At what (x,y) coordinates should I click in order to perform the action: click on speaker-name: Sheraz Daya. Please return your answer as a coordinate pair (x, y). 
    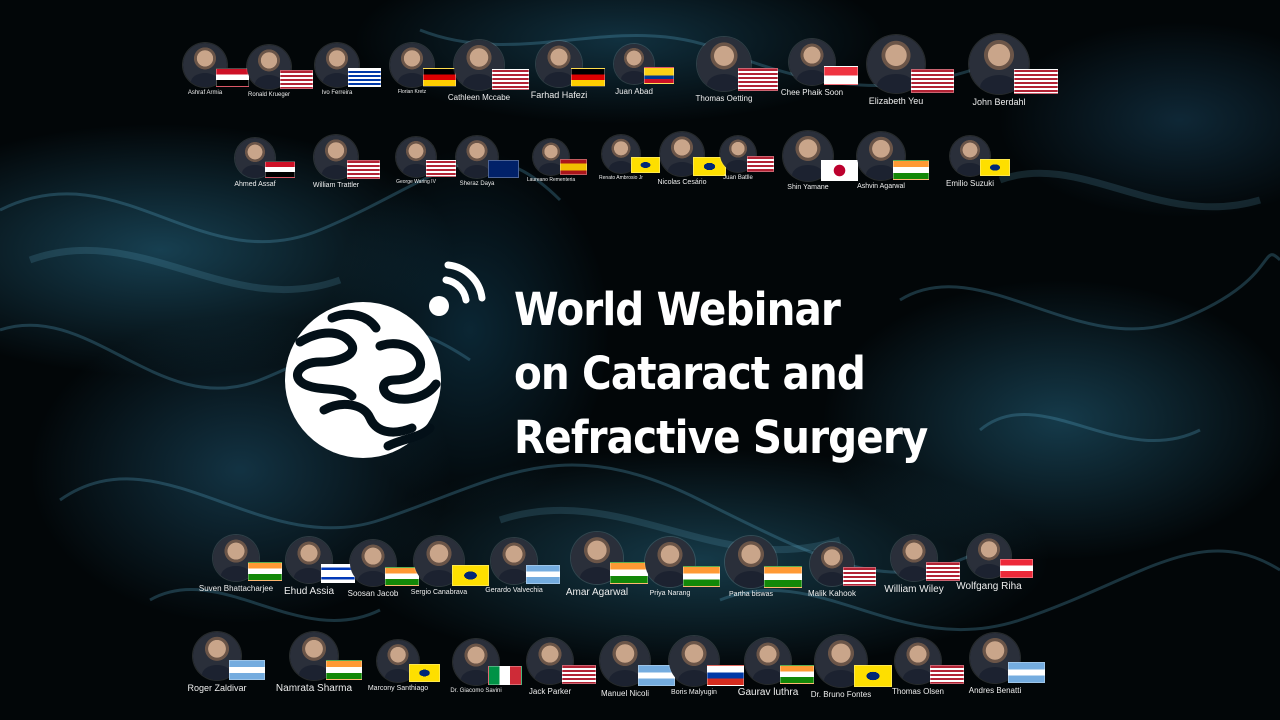
    Looking at the image, I should click on (477, 184).